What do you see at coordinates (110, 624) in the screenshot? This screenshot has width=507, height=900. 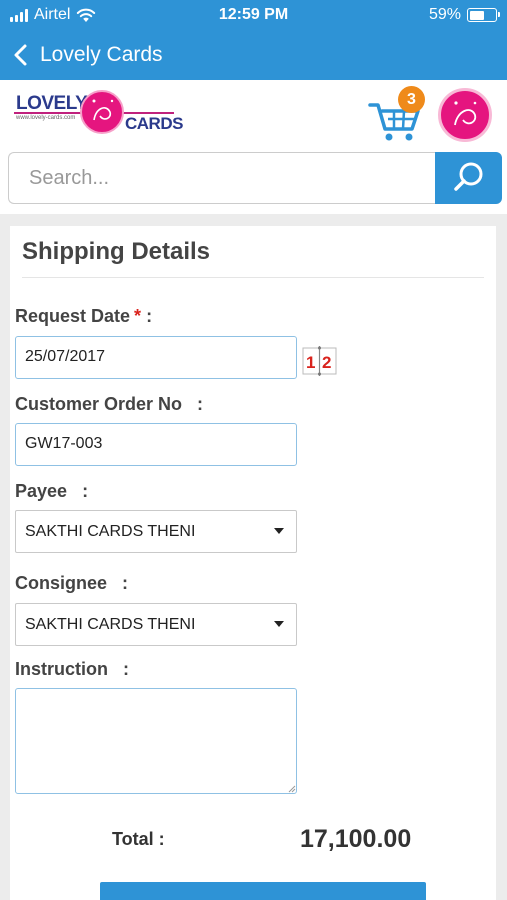 I see `consignee-selected-value: SAKTHI CARDS THENI` at bounding box center [110, 624].